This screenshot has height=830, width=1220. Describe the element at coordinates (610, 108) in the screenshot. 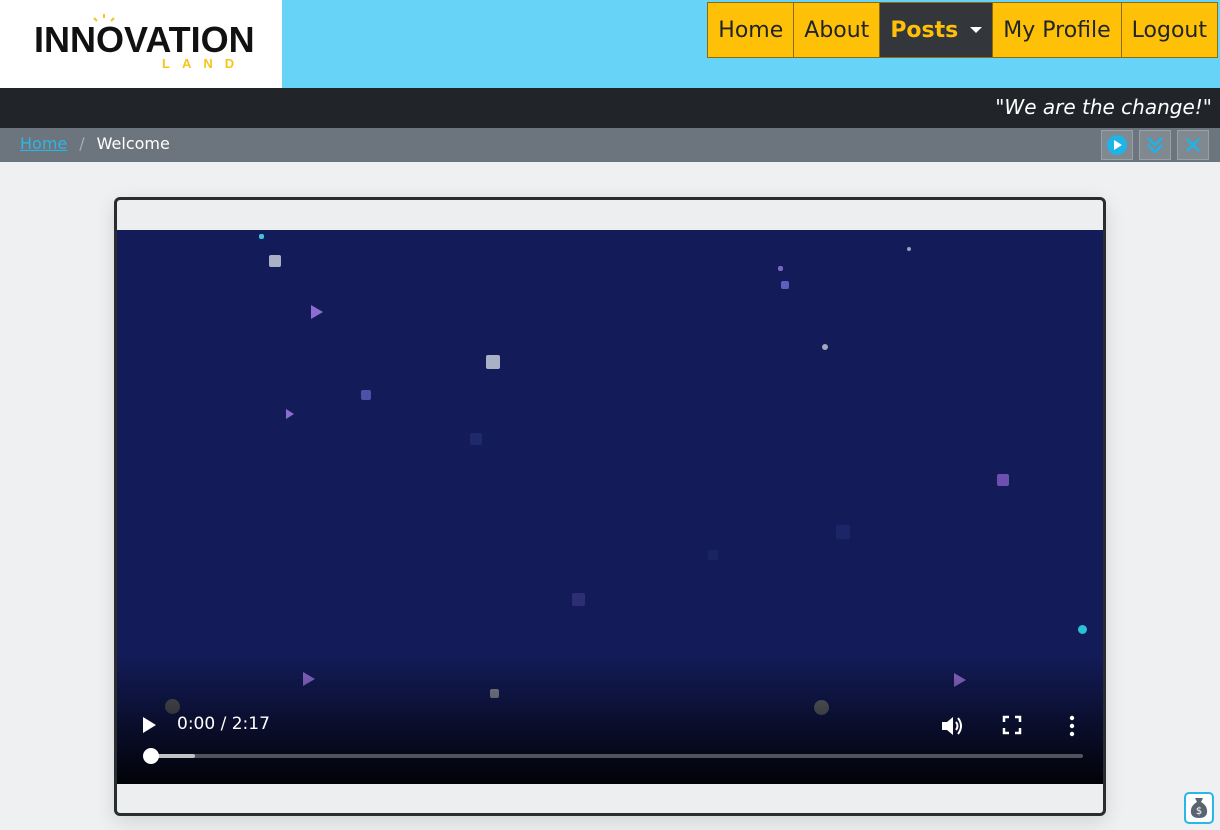

I see `slogan-bar: "We are the change!"` at that location.